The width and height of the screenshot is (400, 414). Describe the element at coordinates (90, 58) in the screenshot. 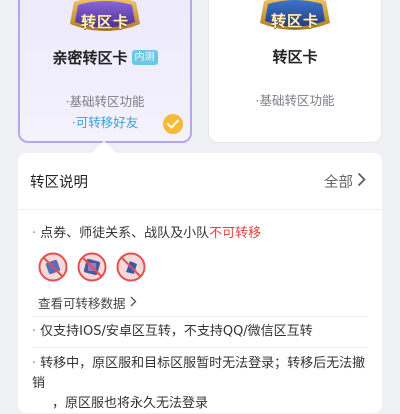

I see `card-title: 亲密转区卡` at that location.